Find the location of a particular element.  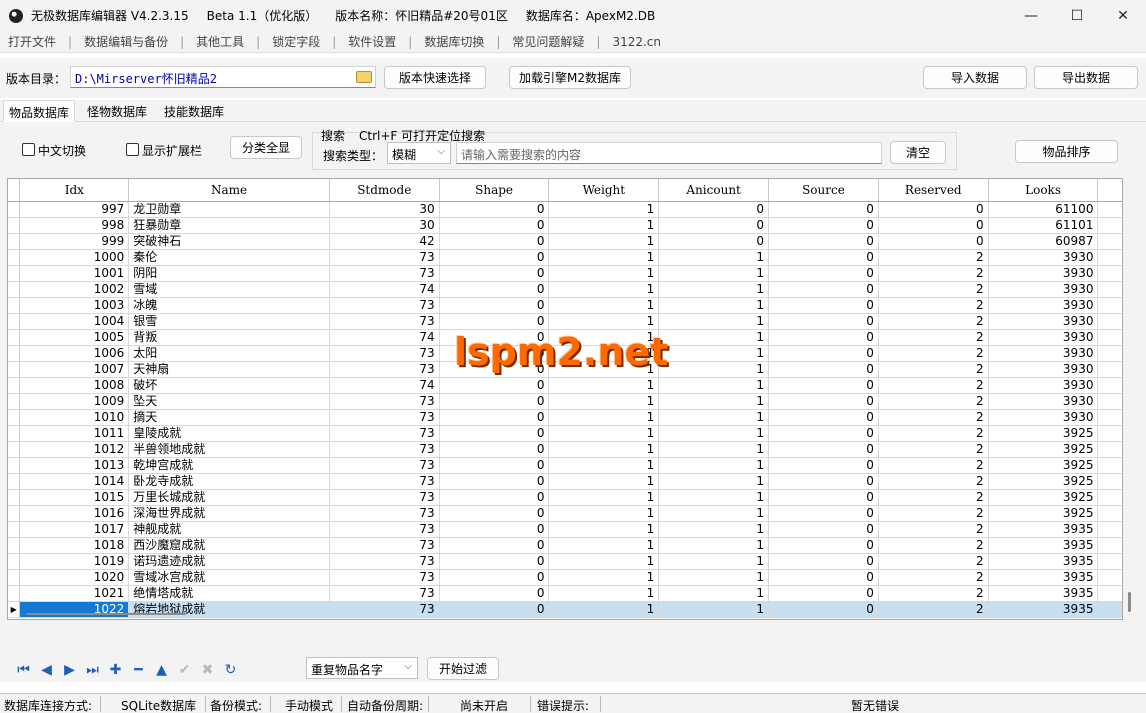

table-cell: 诺玛遗迹成就 is located at coordinates (229, 561).